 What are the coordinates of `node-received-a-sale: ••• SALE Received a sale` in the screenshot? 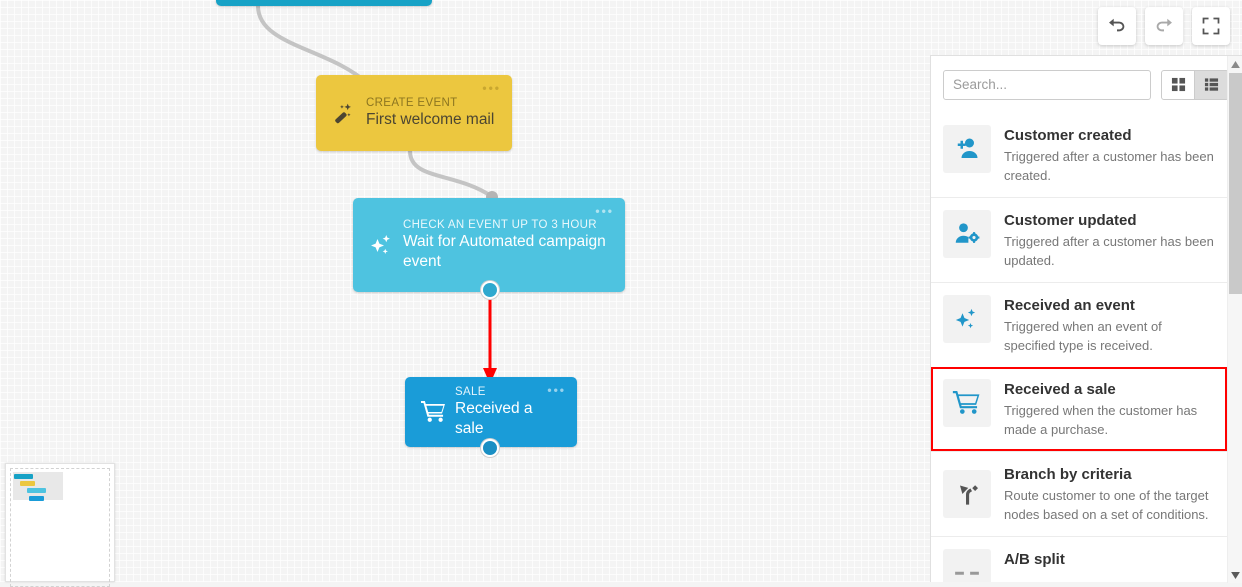 It's located at (491, 412).